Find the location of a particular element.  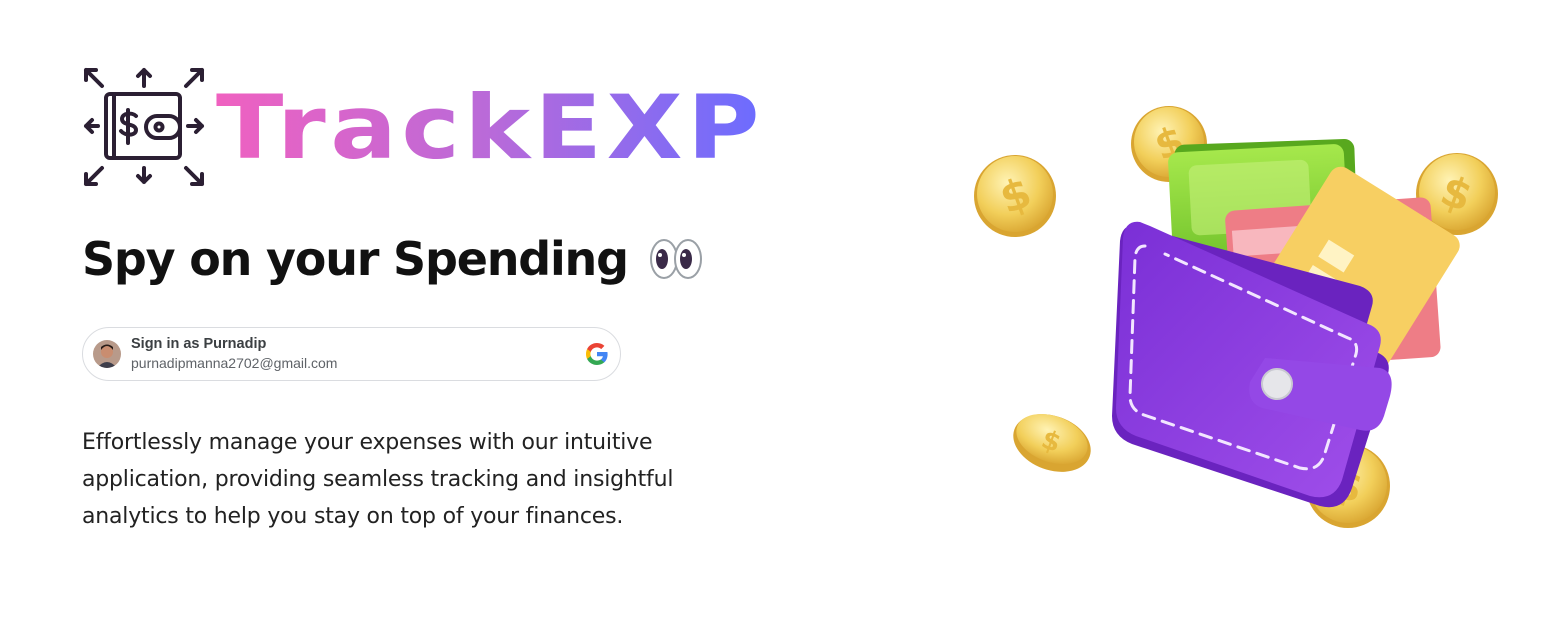

signin-email: purnadipmanna2702@gmail.com is located at coordinates (234, 363).